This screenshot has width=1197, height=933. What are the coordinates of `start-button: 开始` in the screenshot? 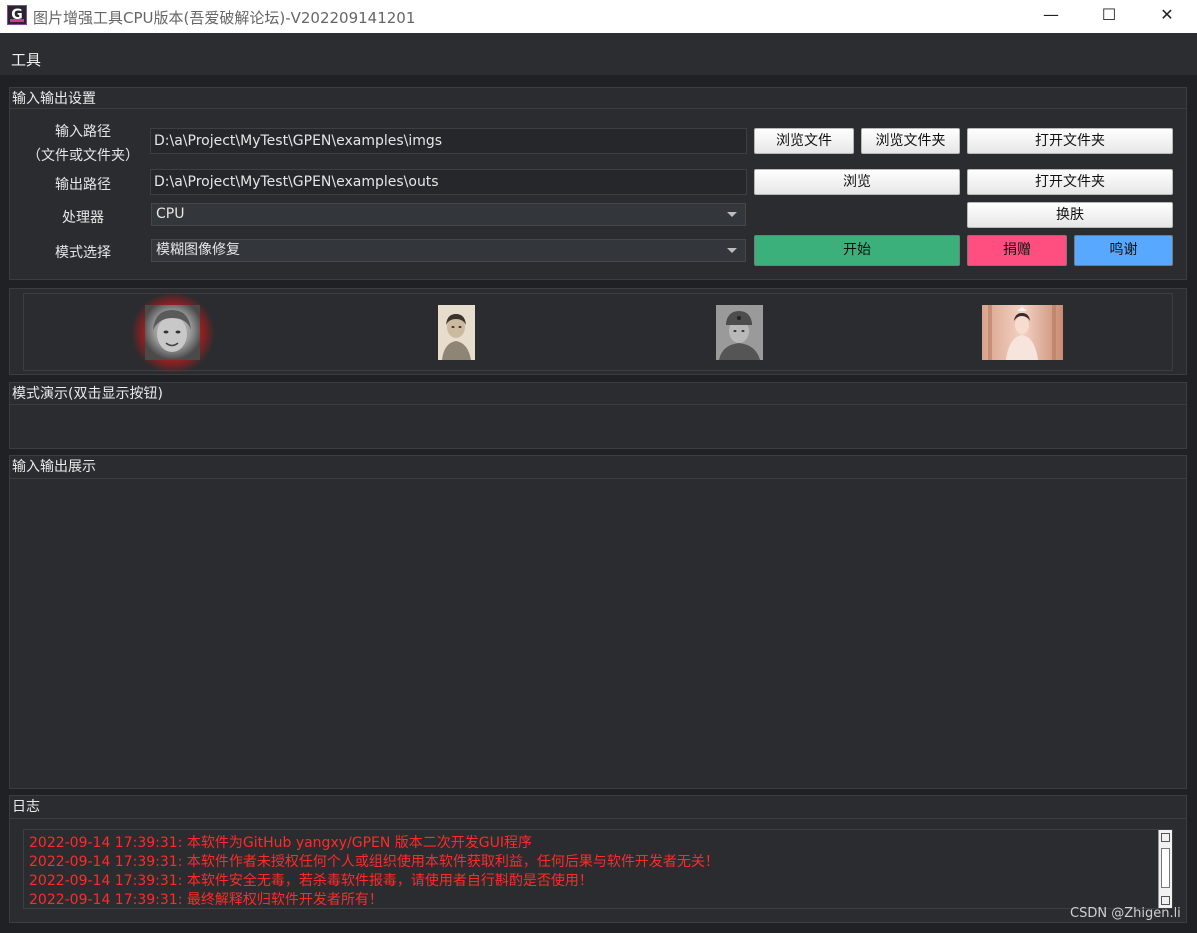 It's located at (857, 250).